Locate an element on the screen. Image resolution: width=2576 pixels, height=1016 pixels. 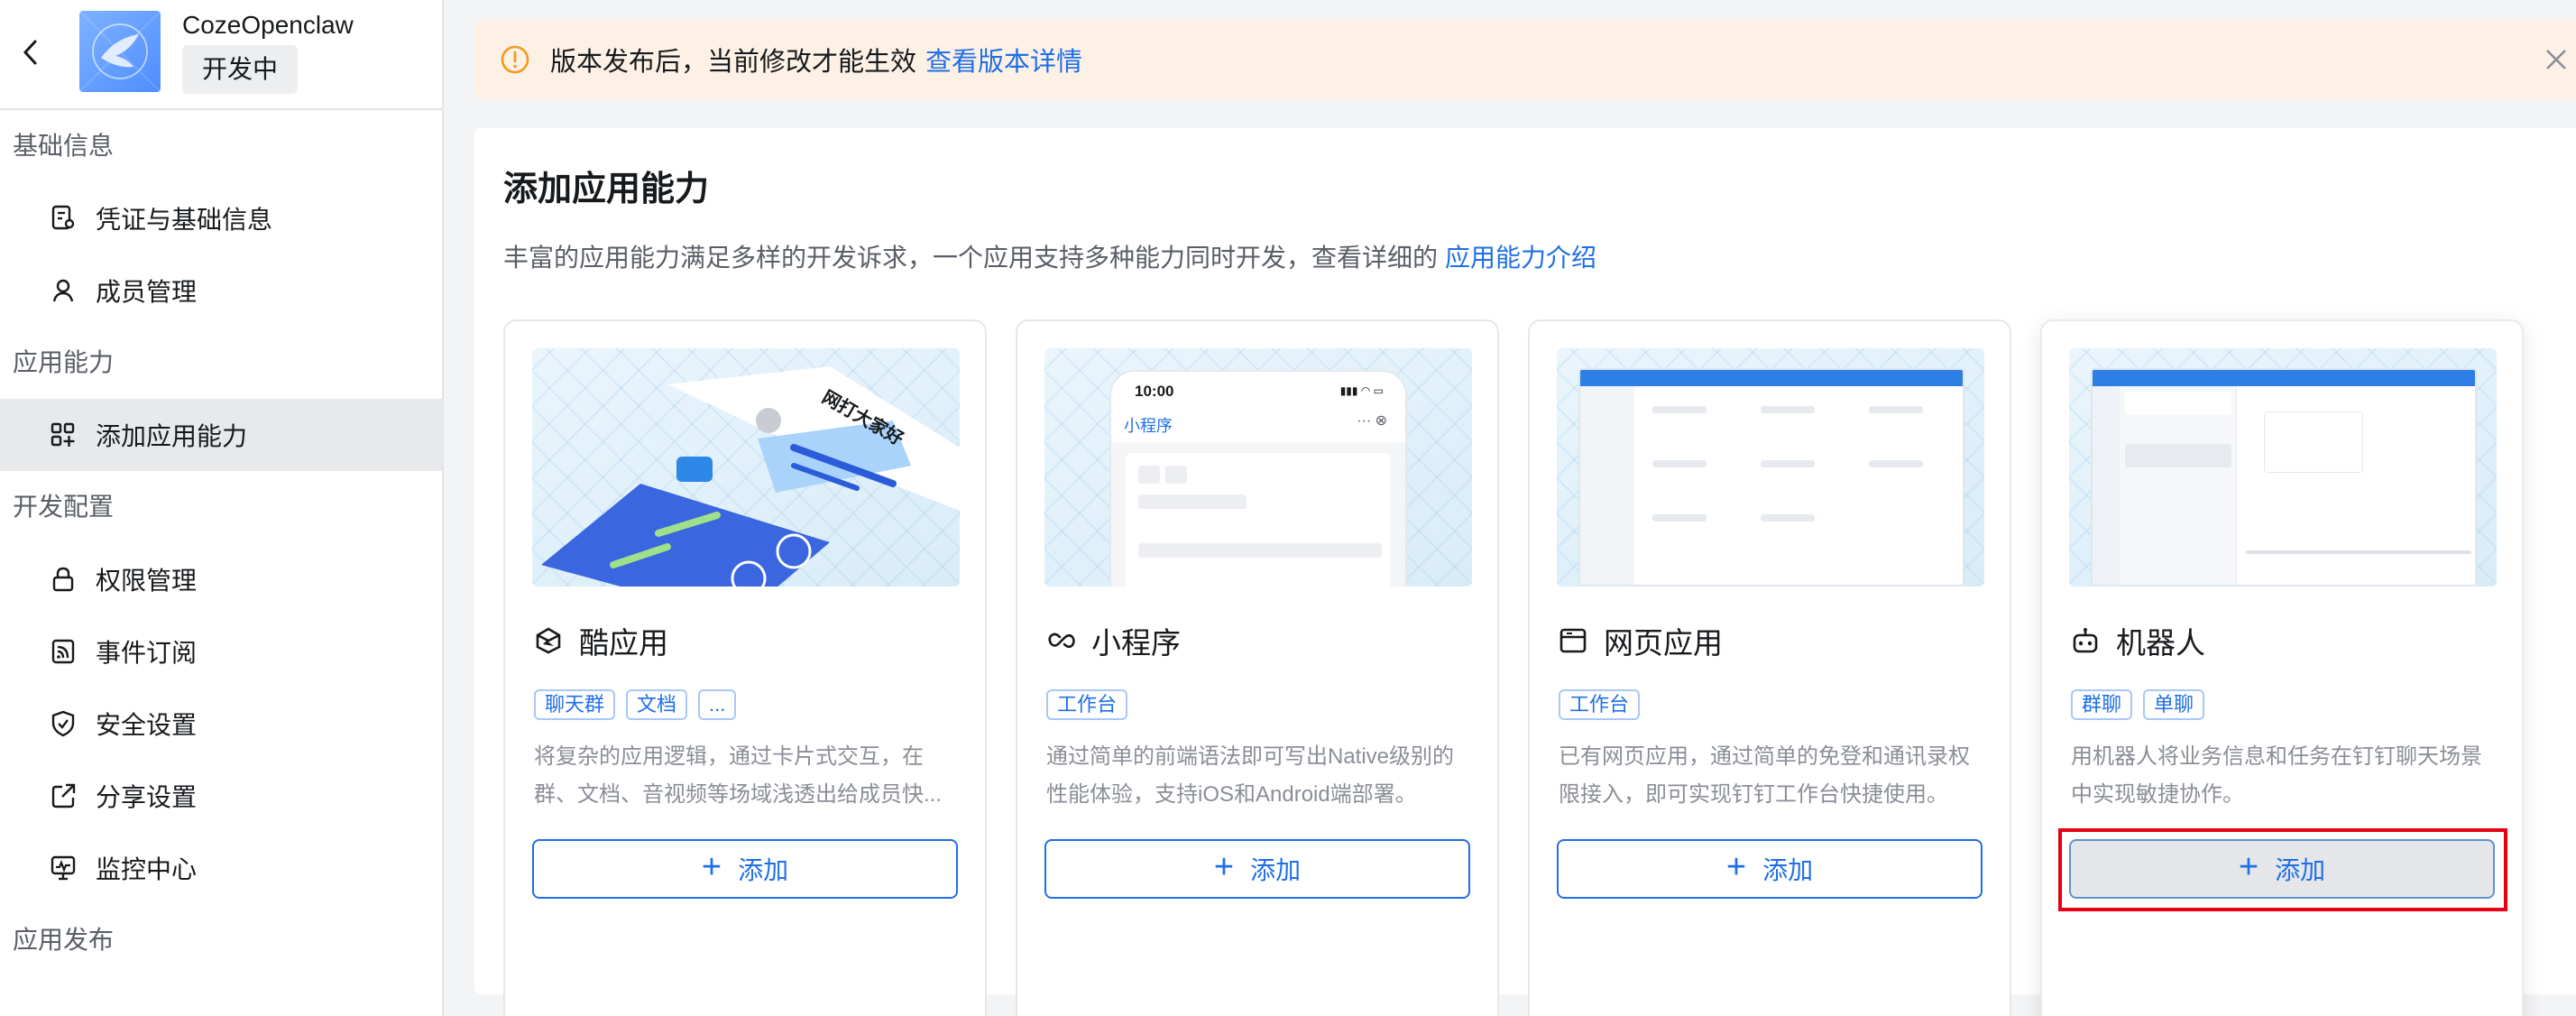
sidebar-item-label: 成员管理 is located at coordinates (147, 292).